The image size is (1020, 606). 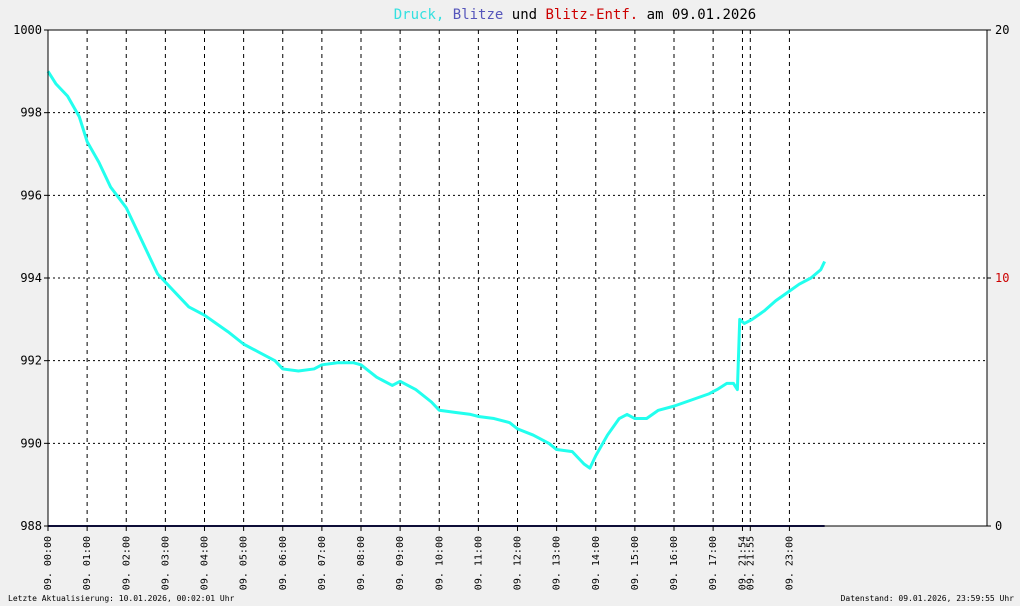 I want to click on x-tick-label: 09. 03:00, so click(x=165, y=563).